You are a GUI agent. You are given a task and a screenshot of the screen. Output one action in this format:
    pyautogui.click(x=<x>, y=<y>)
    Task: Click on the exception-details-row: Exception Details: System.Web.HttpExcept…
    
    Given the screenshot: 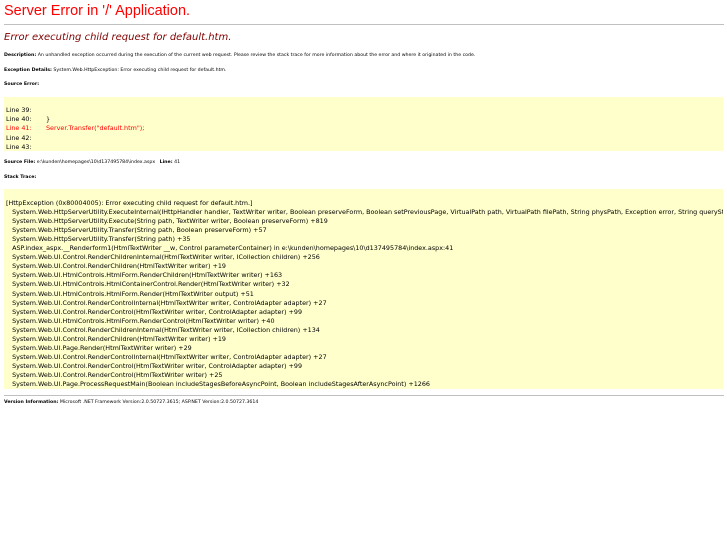 What is the action you would take?
    pyautogui.click(x=115, y=70)
    